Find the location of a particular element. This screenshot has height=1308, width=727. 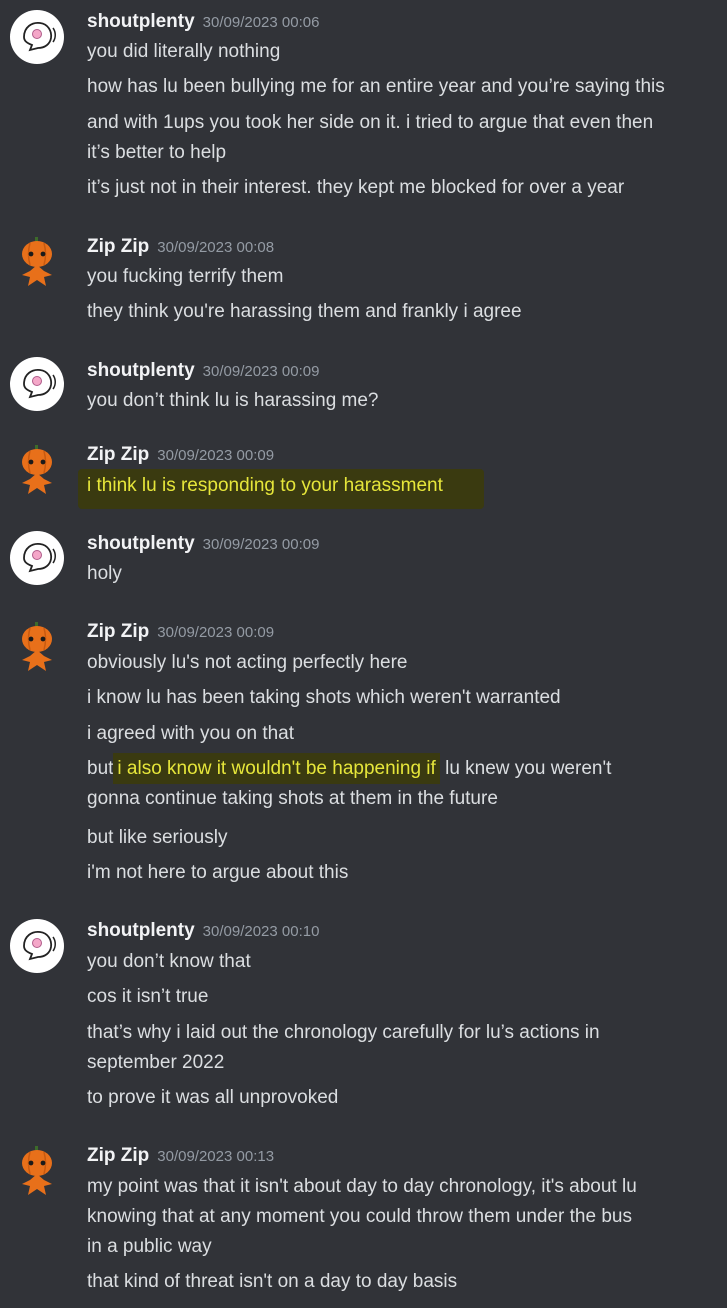

timestamp: 30/09/2023 00:13 is located at coordinates (216, 1156).